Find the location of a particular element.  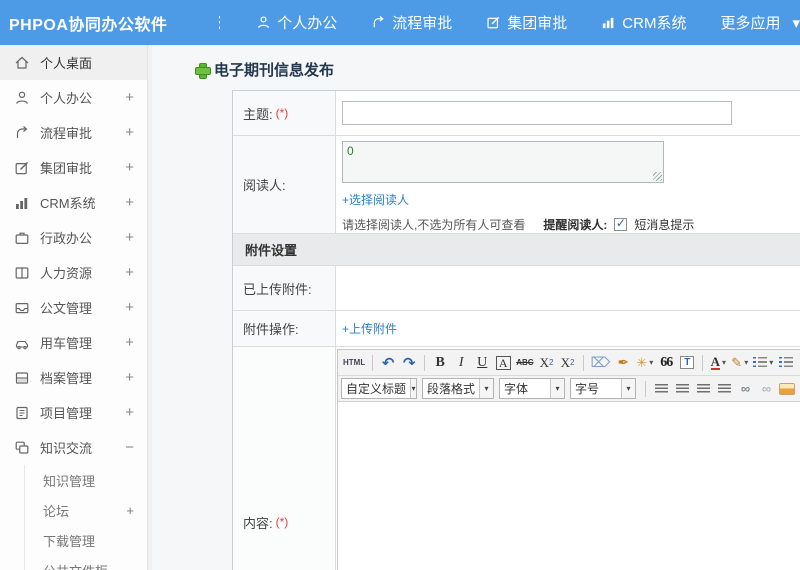

ordered-list-button: ▾ is located at coordinates (763, 363).